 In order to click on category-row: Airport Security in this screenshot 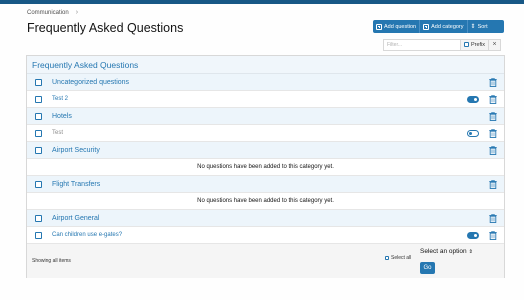, I will do `click(265, 150)`.